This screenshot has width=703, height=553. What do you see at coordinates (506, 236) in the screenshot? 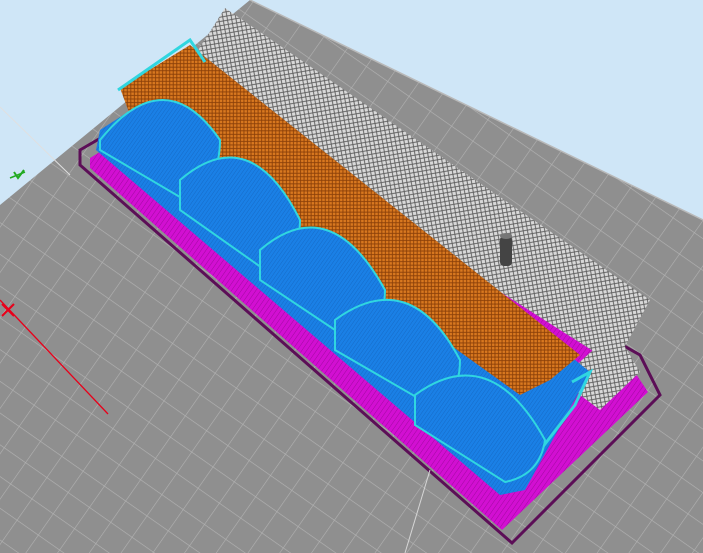
I see `pin-top` at bounding box center [506, 236].